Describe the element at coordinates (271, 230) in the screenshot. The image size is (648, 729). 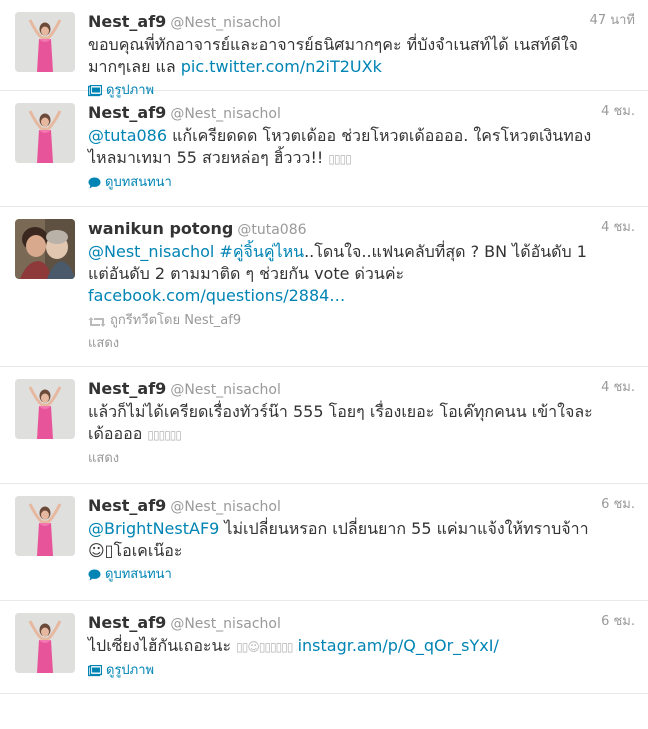
I see `username: @tuta086` at that location.